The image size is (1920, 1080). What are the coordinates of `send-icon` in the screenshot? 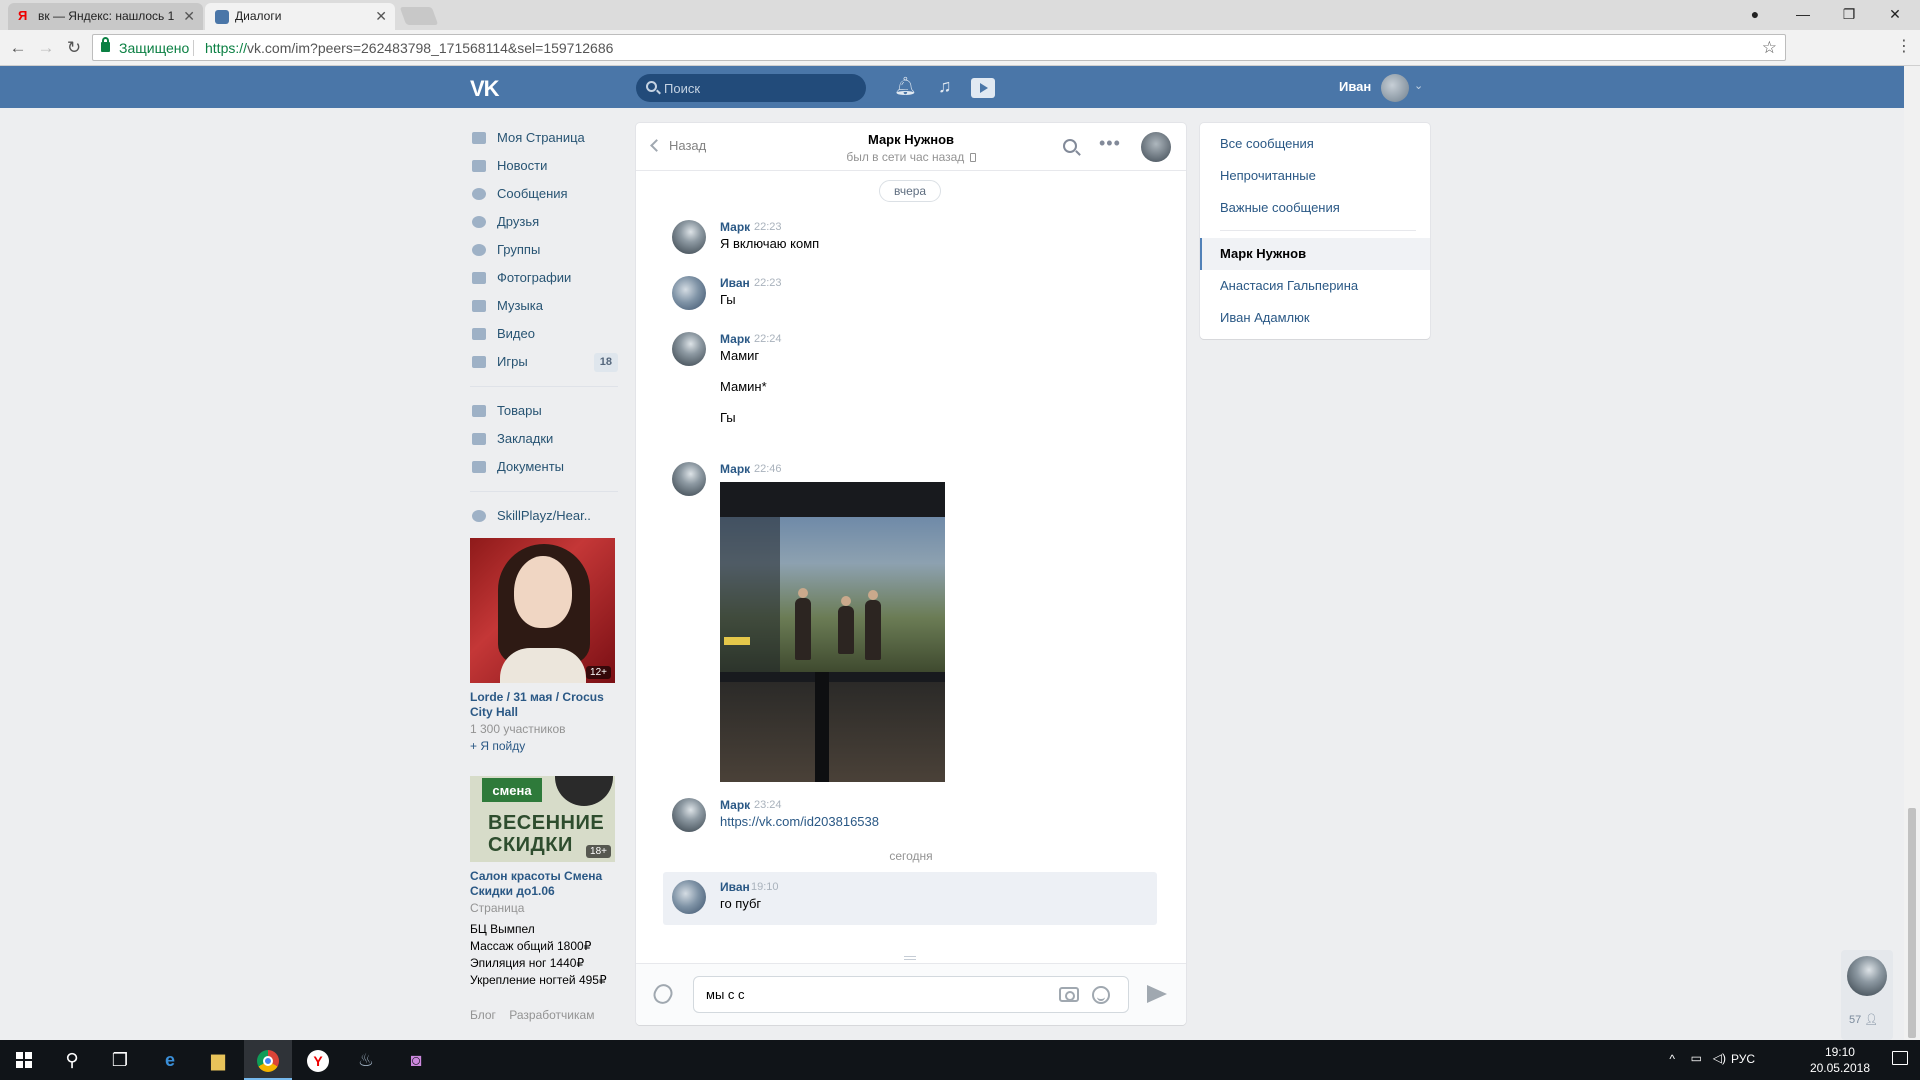 It's located at (1157, 994).